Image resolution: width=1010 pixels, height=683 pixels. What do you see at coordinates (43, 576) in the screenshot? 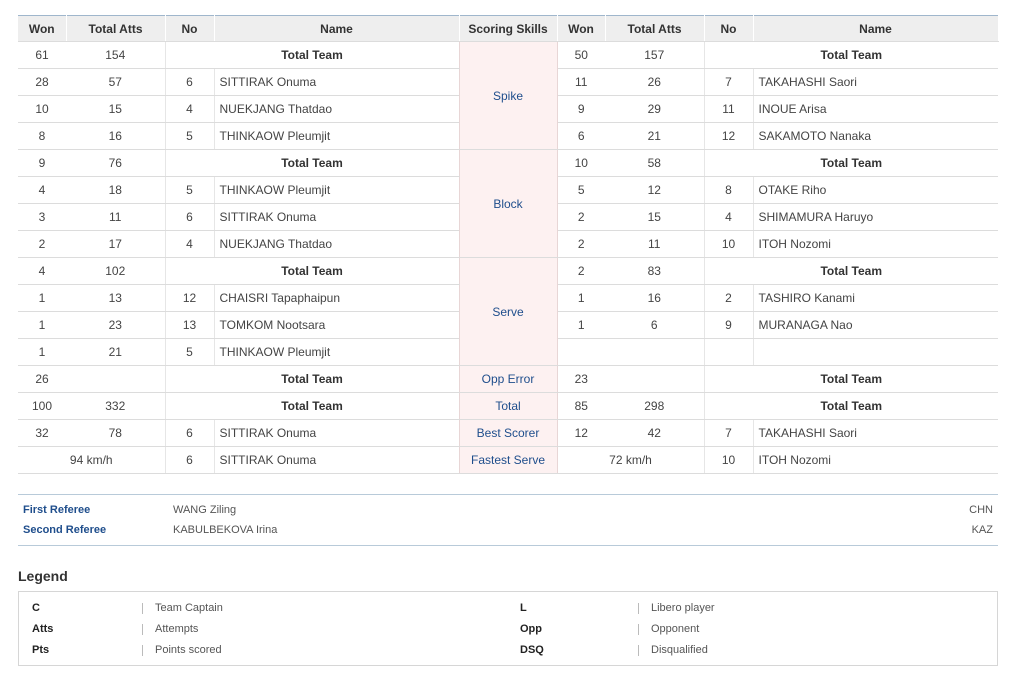
I see `legend-title: Legend` at bounding box center [43, 576].